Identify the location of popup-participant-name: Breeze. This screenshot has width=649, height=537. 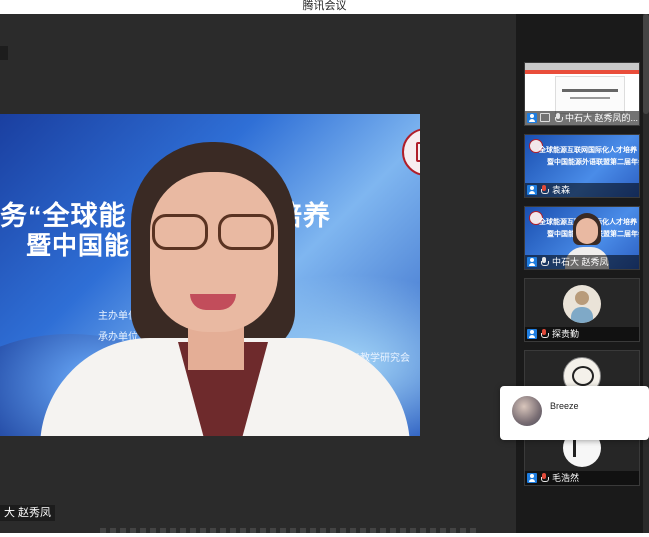
(564, 406).